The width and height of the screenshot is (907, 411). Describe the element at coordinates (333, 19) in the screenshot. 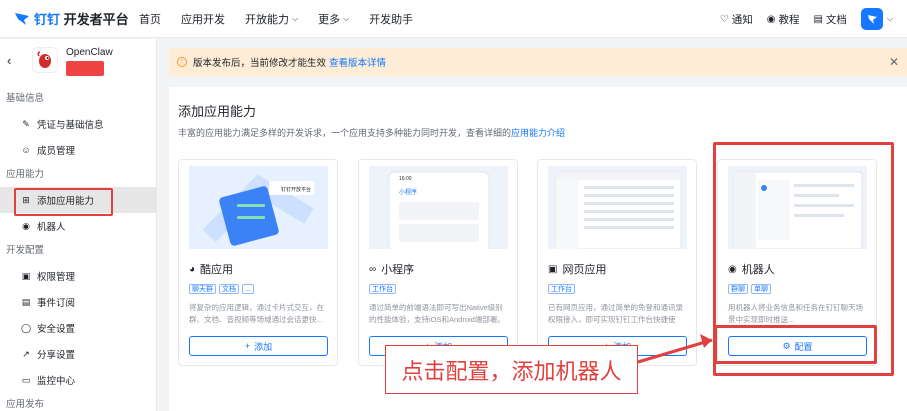

I see `nav-more: 更多 ⌵` at that location.